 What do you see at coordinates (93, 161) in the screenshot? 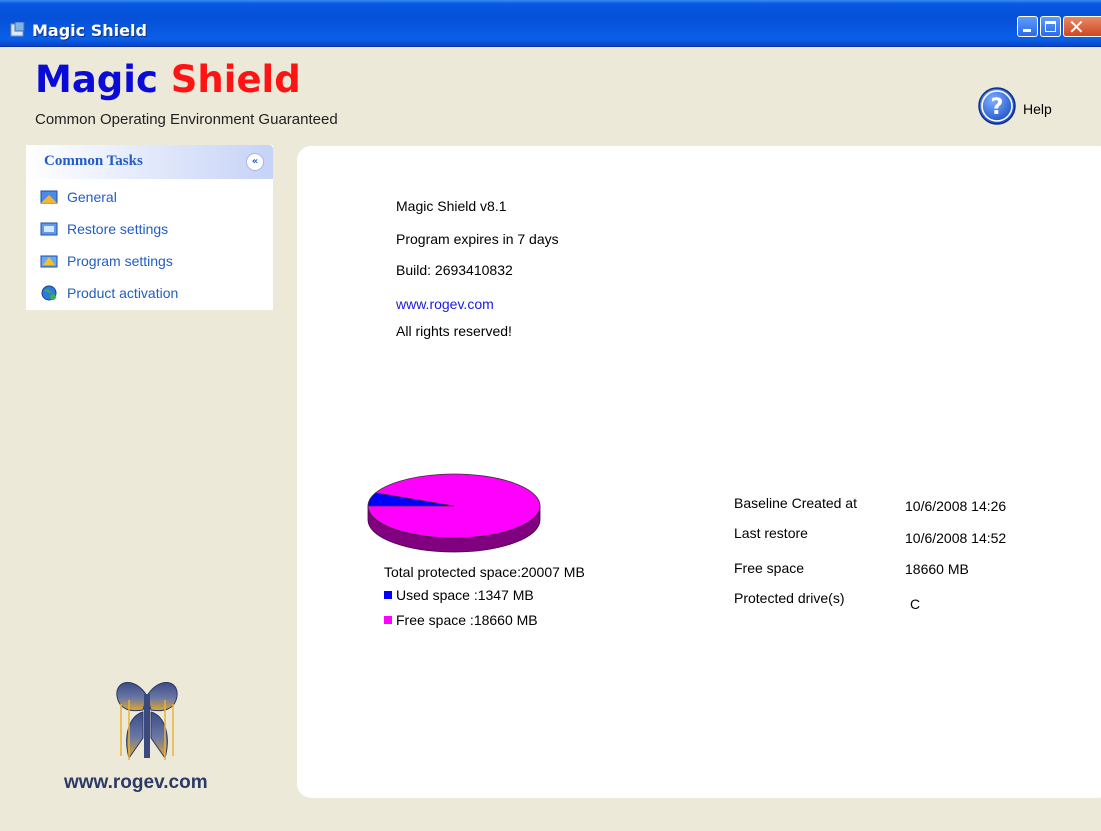
I see `common-tasks-title: Common Tasks` at bounding box center [93, 161].